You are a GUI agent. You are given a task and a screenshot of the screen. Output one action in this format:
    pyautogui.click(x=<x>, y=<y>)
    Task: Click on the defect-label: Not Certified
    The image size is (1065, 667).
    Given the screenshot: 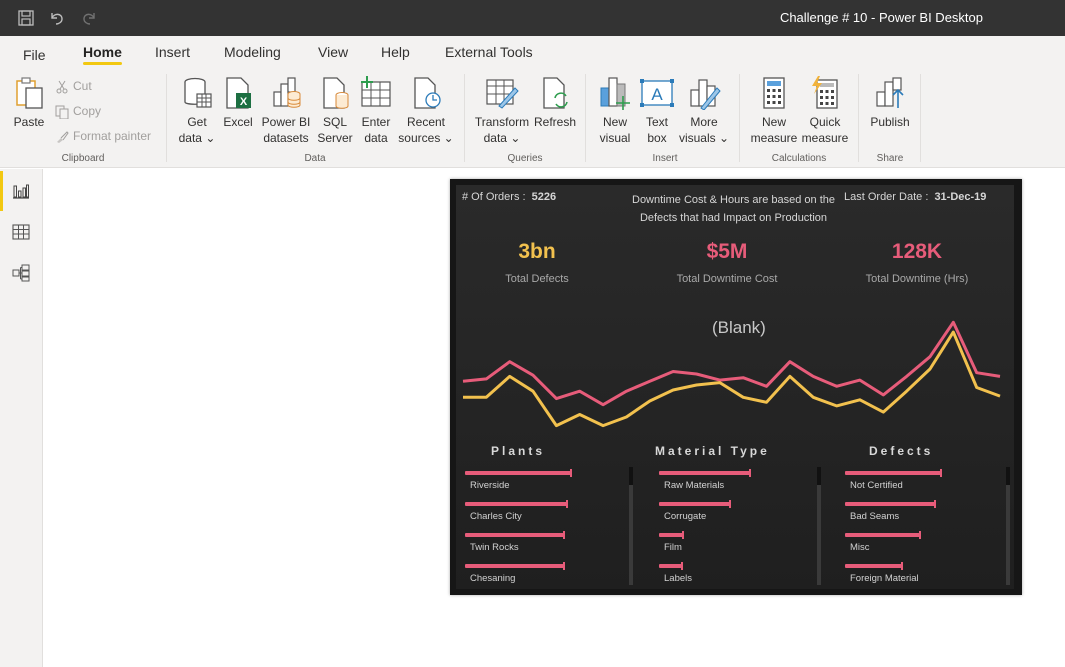 What is the action you would take?
    pyautogui.click(x=876, y=485)
    